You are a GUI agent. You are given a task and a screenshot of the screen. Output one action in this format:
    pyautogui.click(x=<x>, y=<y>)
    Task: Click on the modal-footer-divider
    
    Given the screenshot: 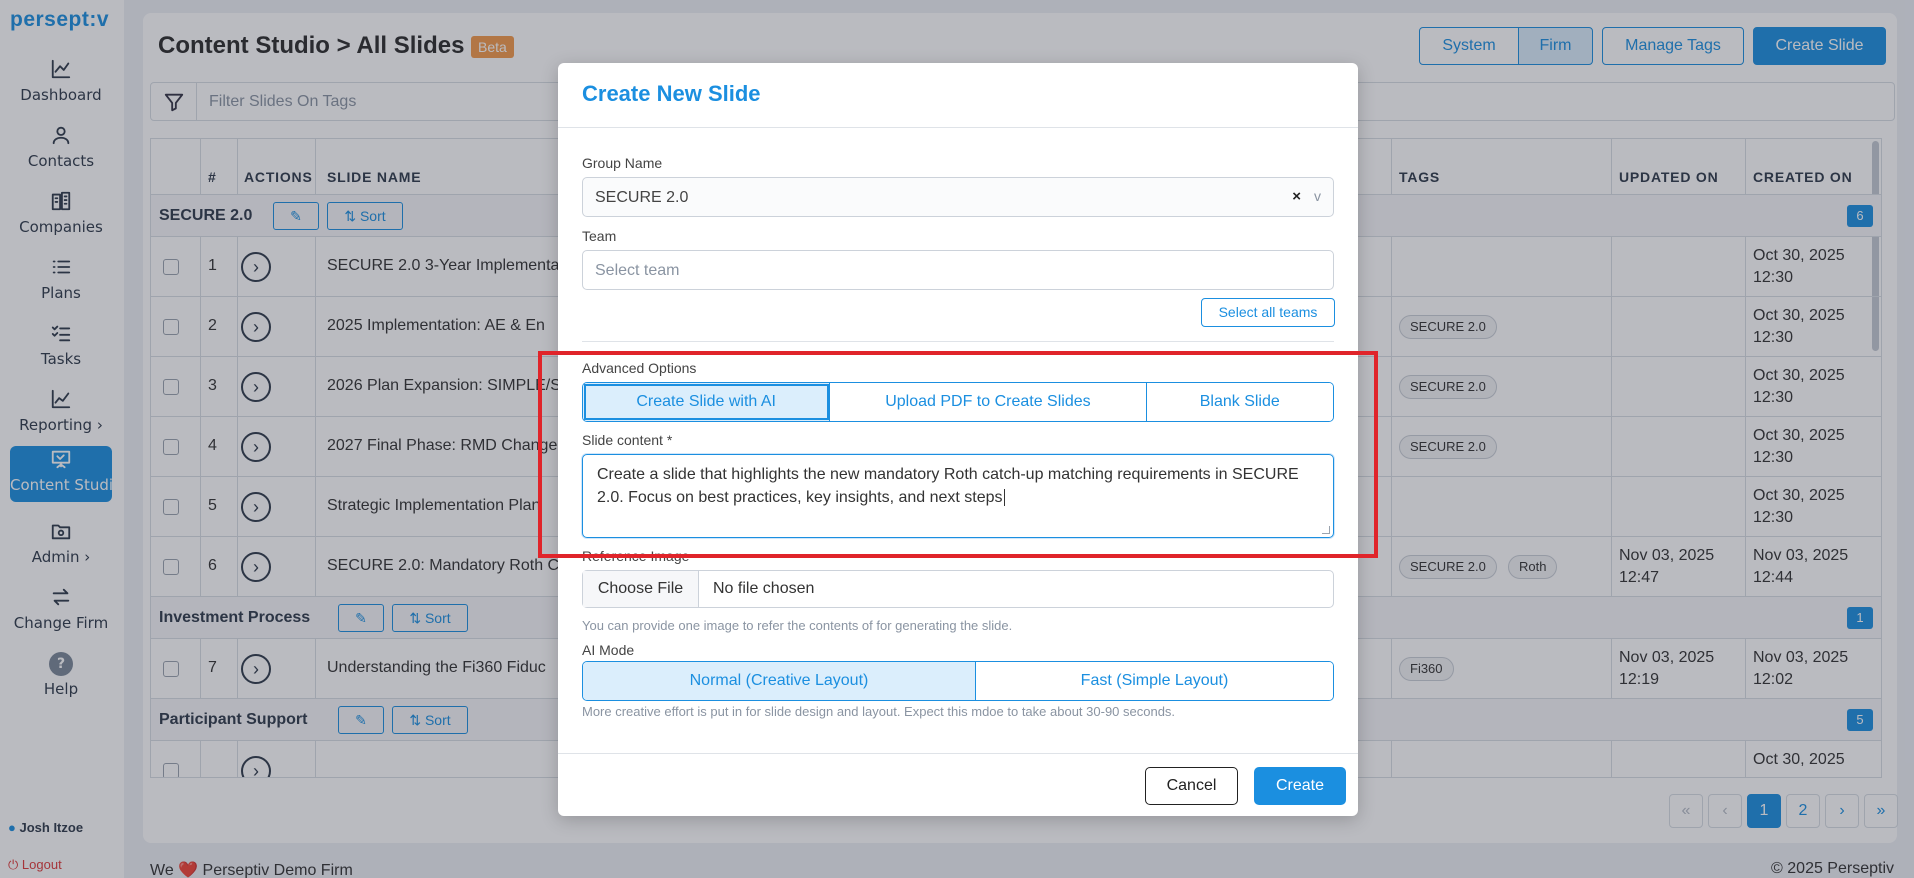 What is the action you would take?
    pyautogui.click(x=958, y=753)
    